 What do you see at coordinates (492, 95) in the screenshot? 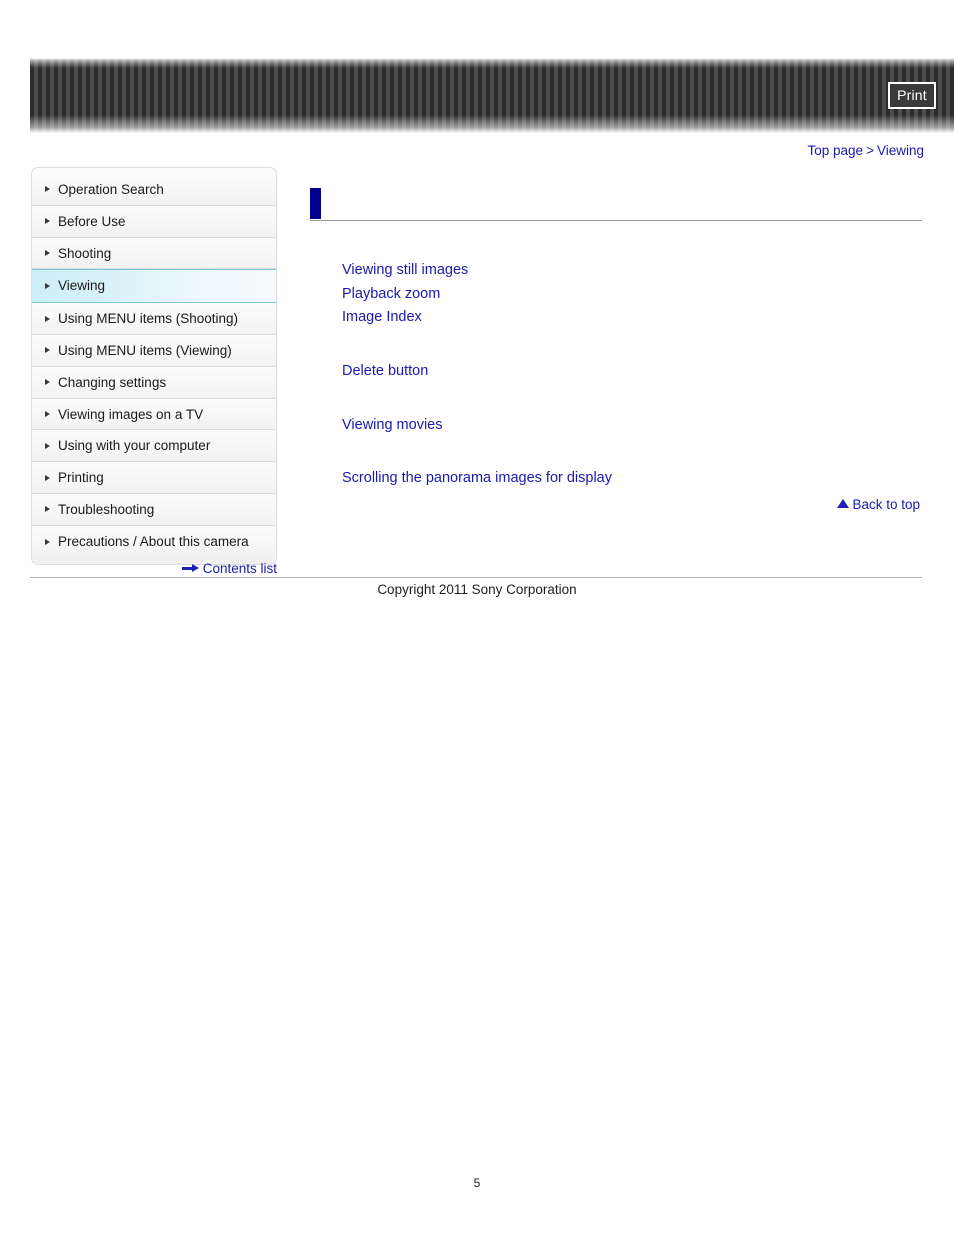
I see `header-banner: Print` at bounding box center [492, 95].